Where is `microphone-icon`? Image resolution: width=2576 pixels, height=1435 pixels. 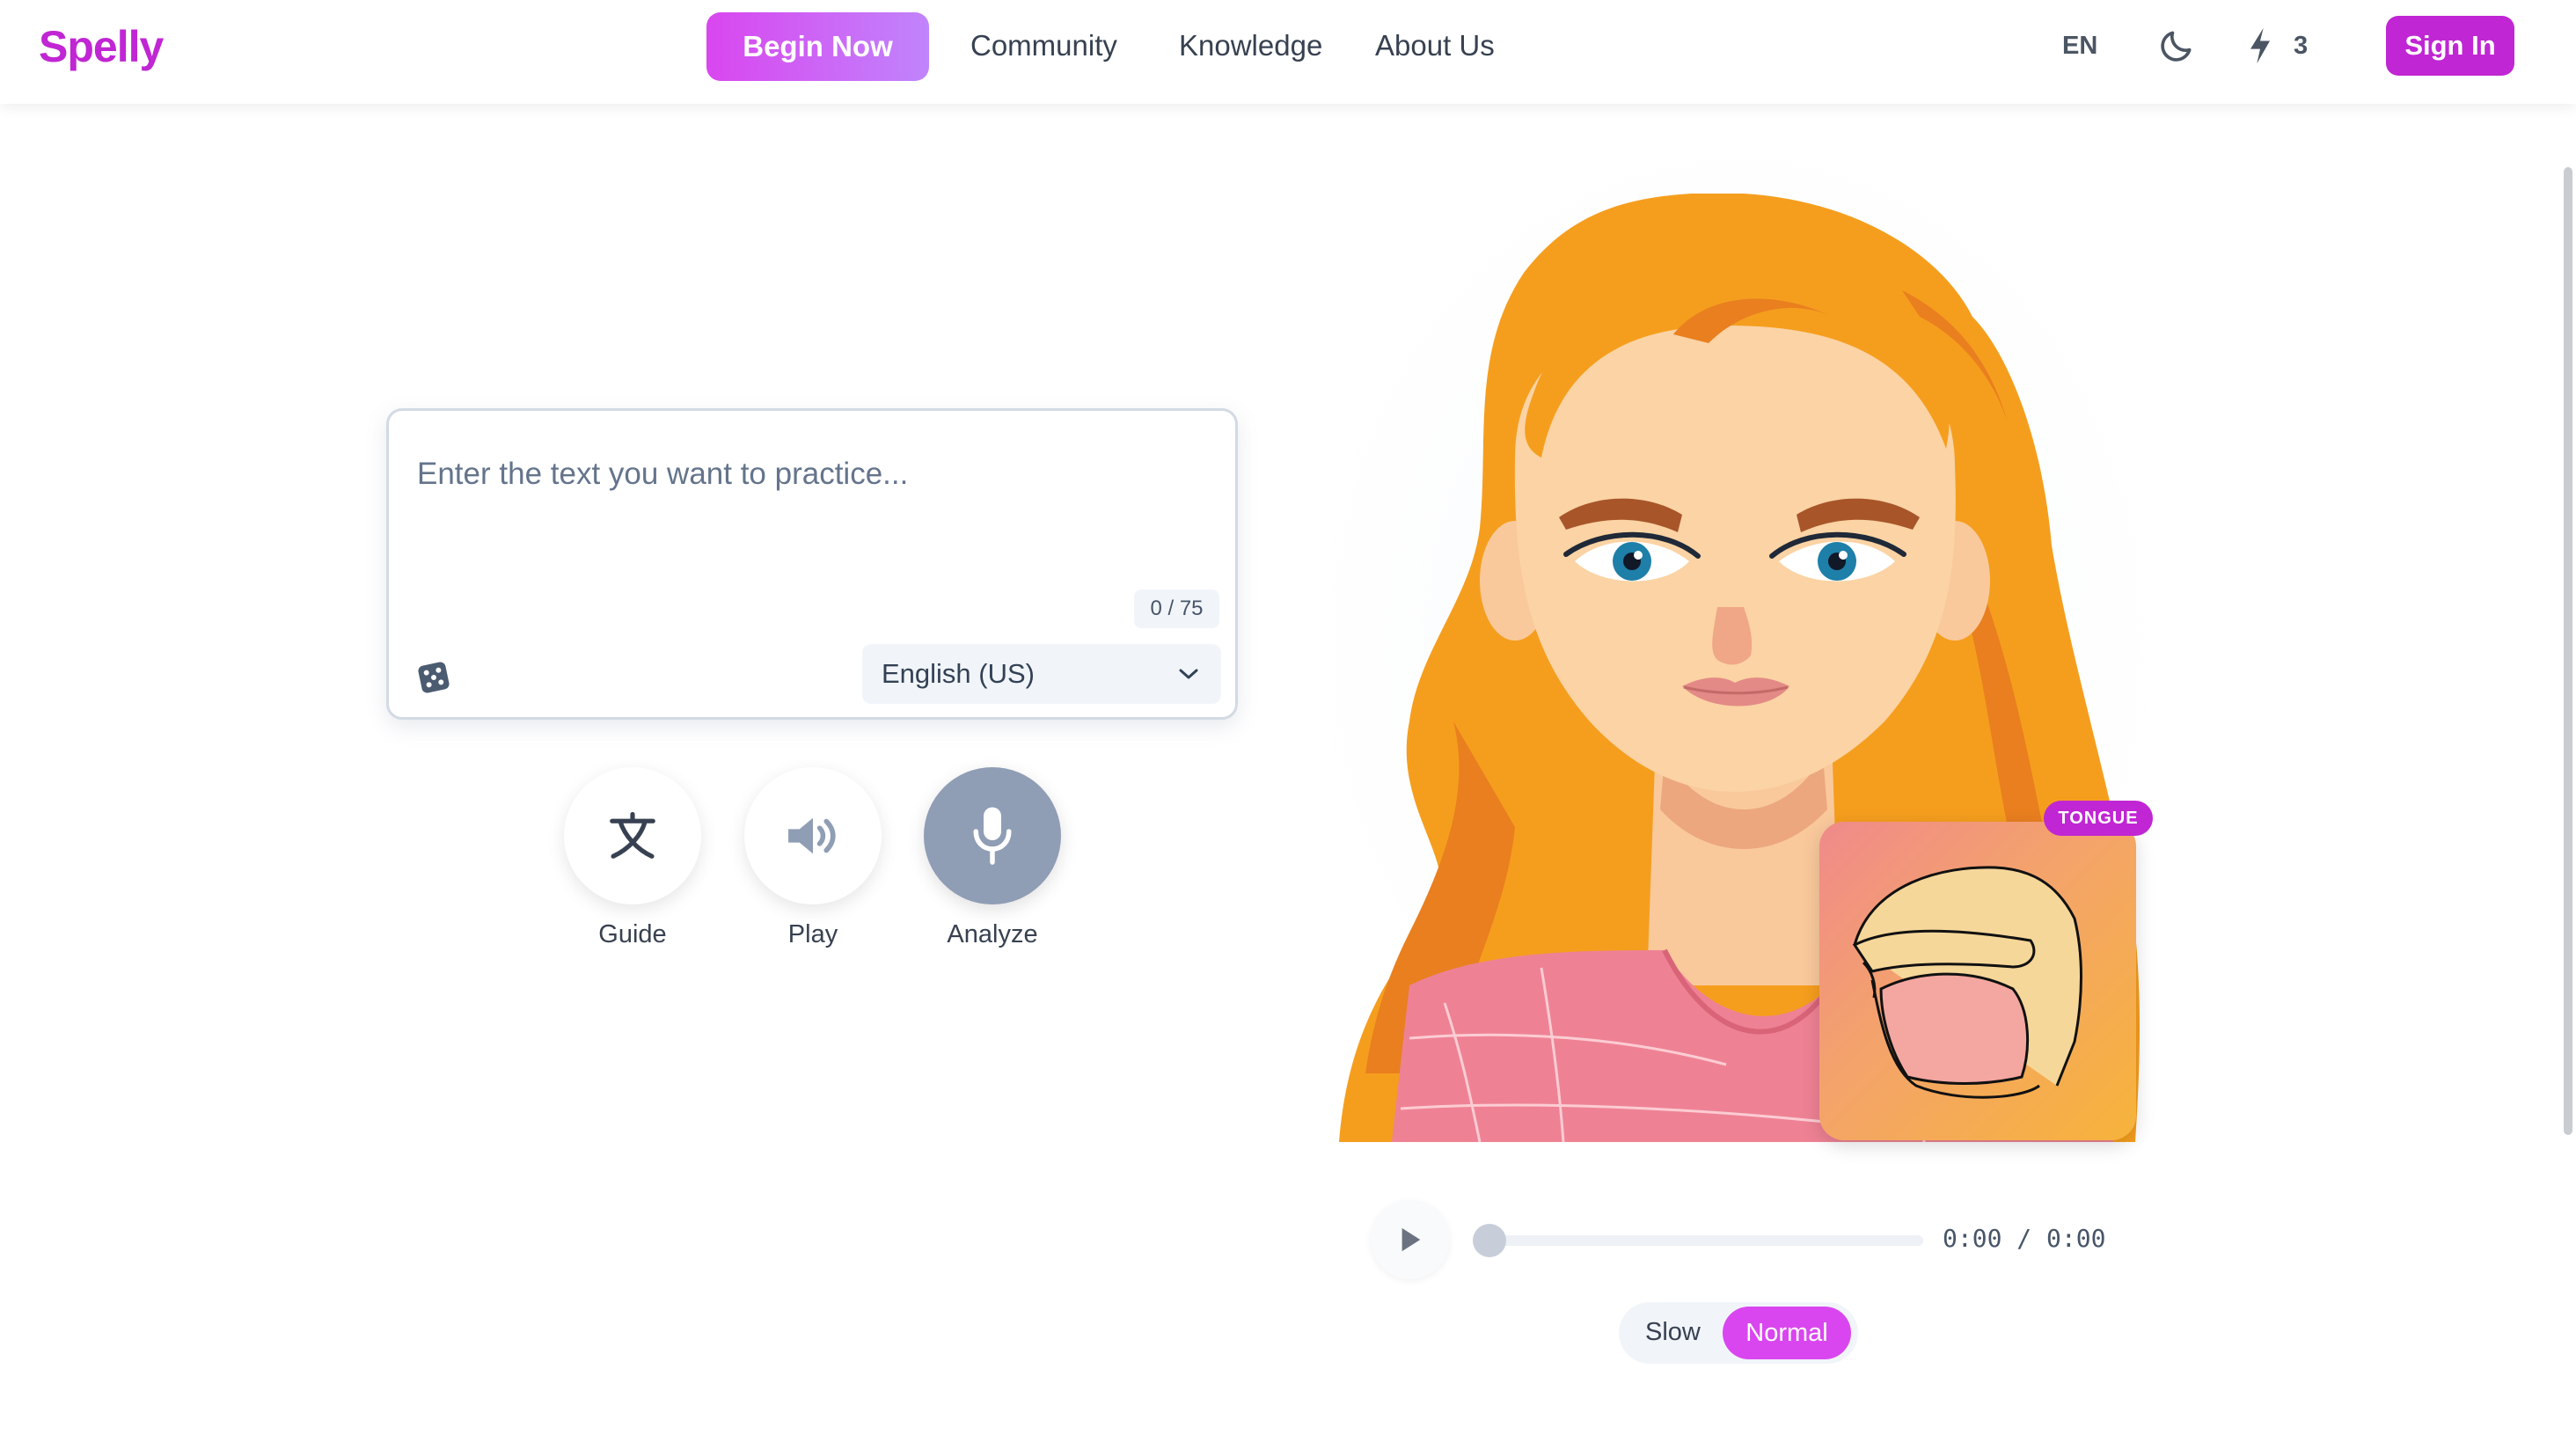 microphone-icon is located at coordinates (992, 836).